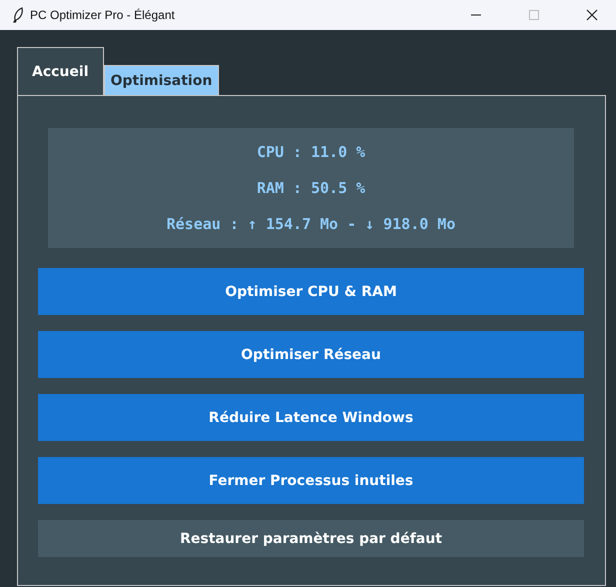 The image size is (616, 587). What do you see at coordinates (162, 80) in the screenshot?
I see `tab: Optimisation` at bounding box center [162, 80].